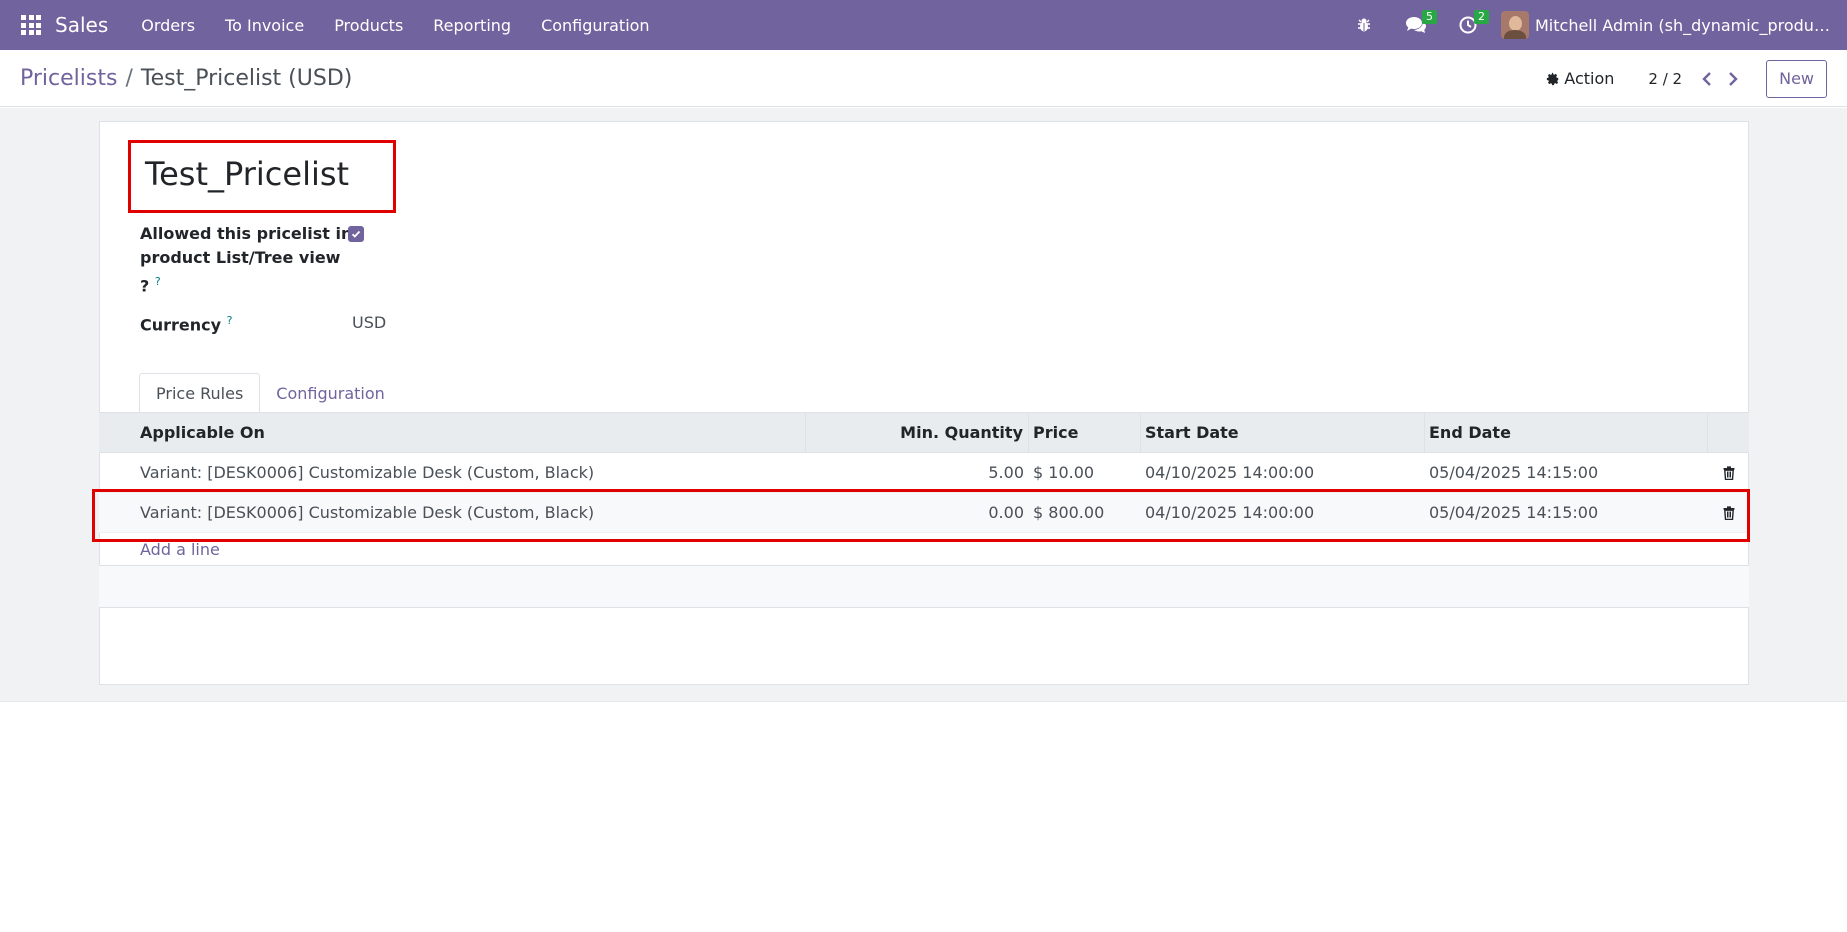  What do you see at coordinates (452, 432) in the screenshot?
I see `header-applicable-on: Applicable On` at bounding box center [452, 432].